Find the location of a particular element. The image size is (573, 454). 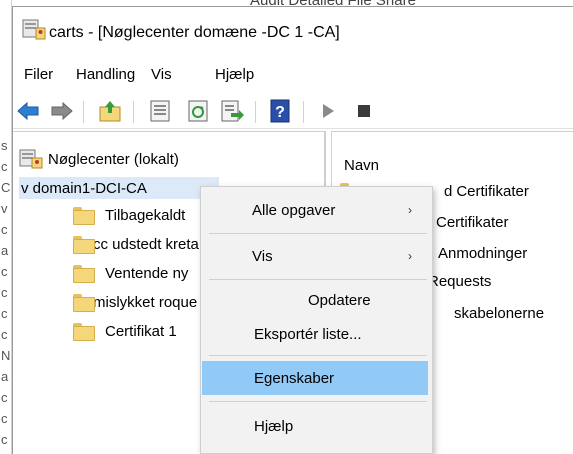

results-row: Requests is located at coordinates (459, 281).